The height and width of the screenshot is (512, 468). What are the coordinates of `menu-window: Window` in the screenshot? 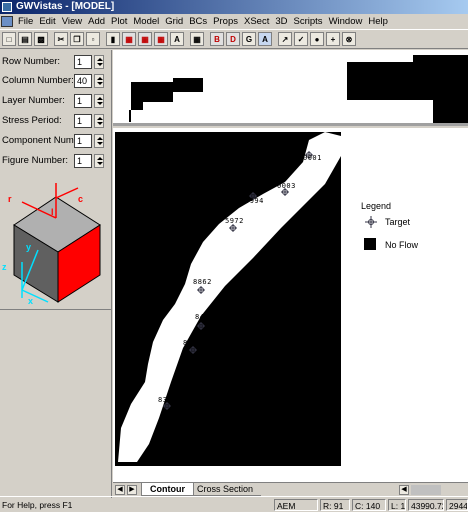 It's located at (346, 21).